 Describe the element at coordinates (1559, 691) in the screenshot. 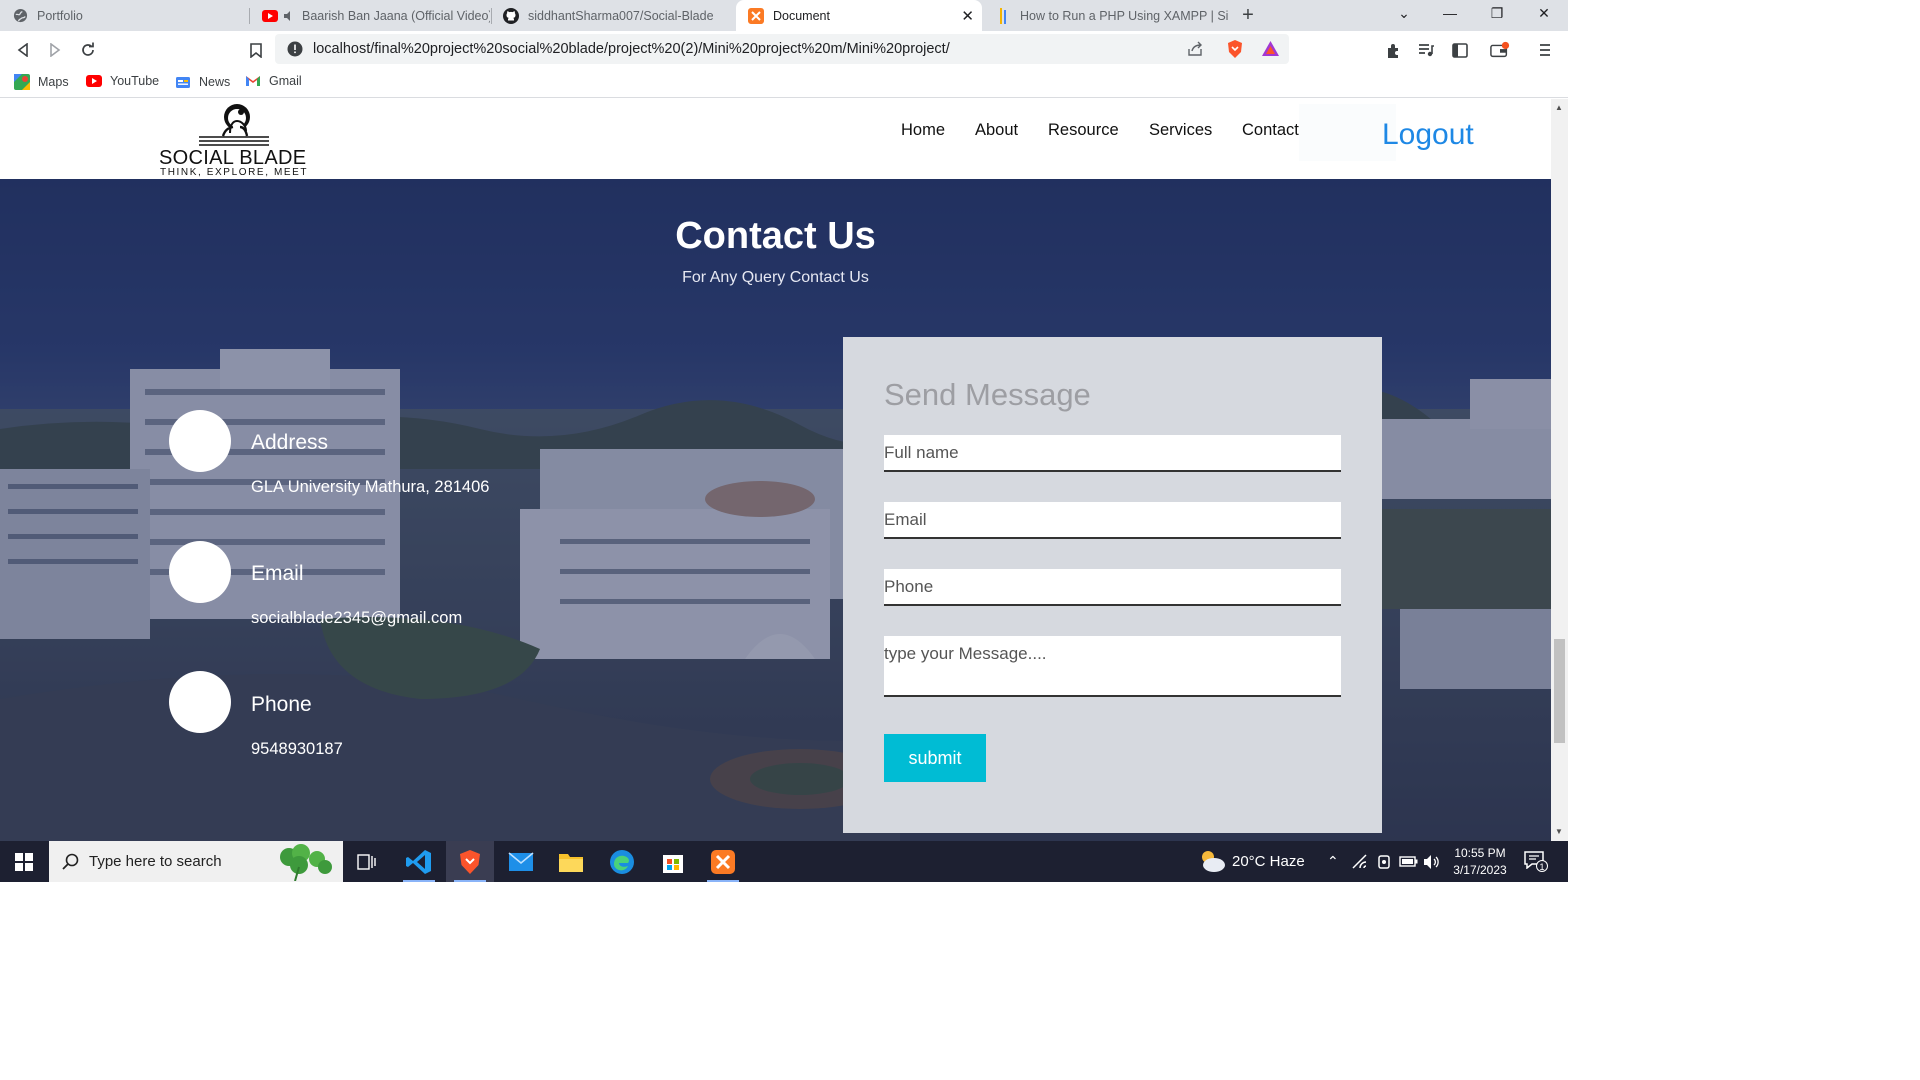

I see `scrollbar-thumb` at that location.